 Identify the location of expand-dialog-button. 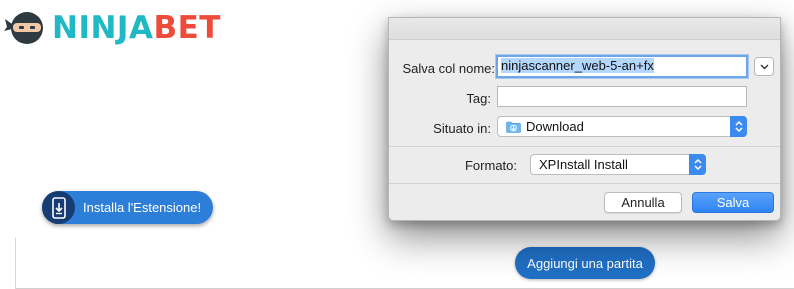
(764, 66).